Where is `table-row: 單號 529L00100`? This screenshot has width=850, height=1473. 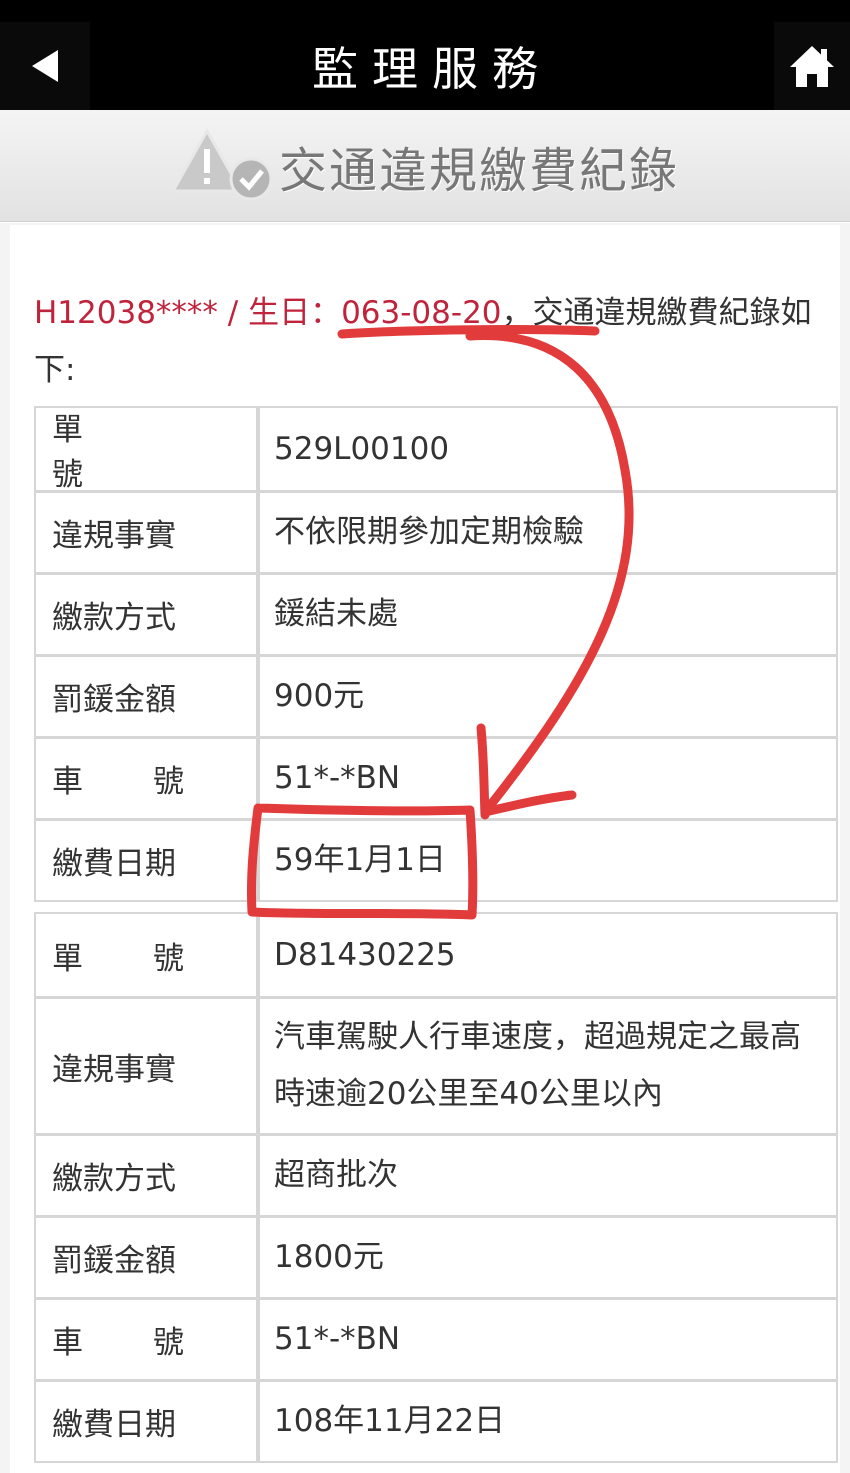
table-row: 單號 529L00100 is located at coordinates (436, 450).